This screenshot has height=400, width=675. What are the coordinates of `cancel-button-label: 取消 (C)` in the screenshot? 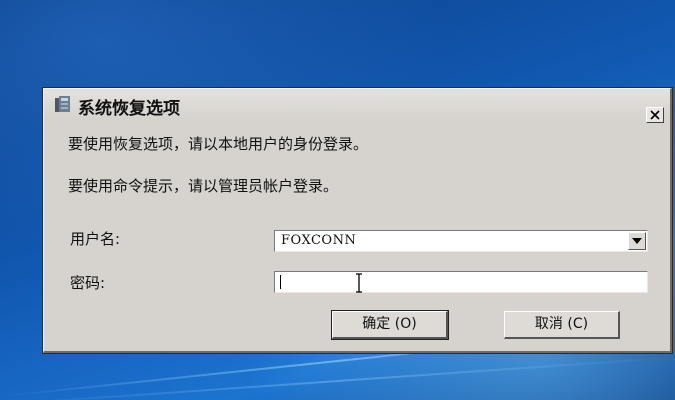 It's located at (561, 324).